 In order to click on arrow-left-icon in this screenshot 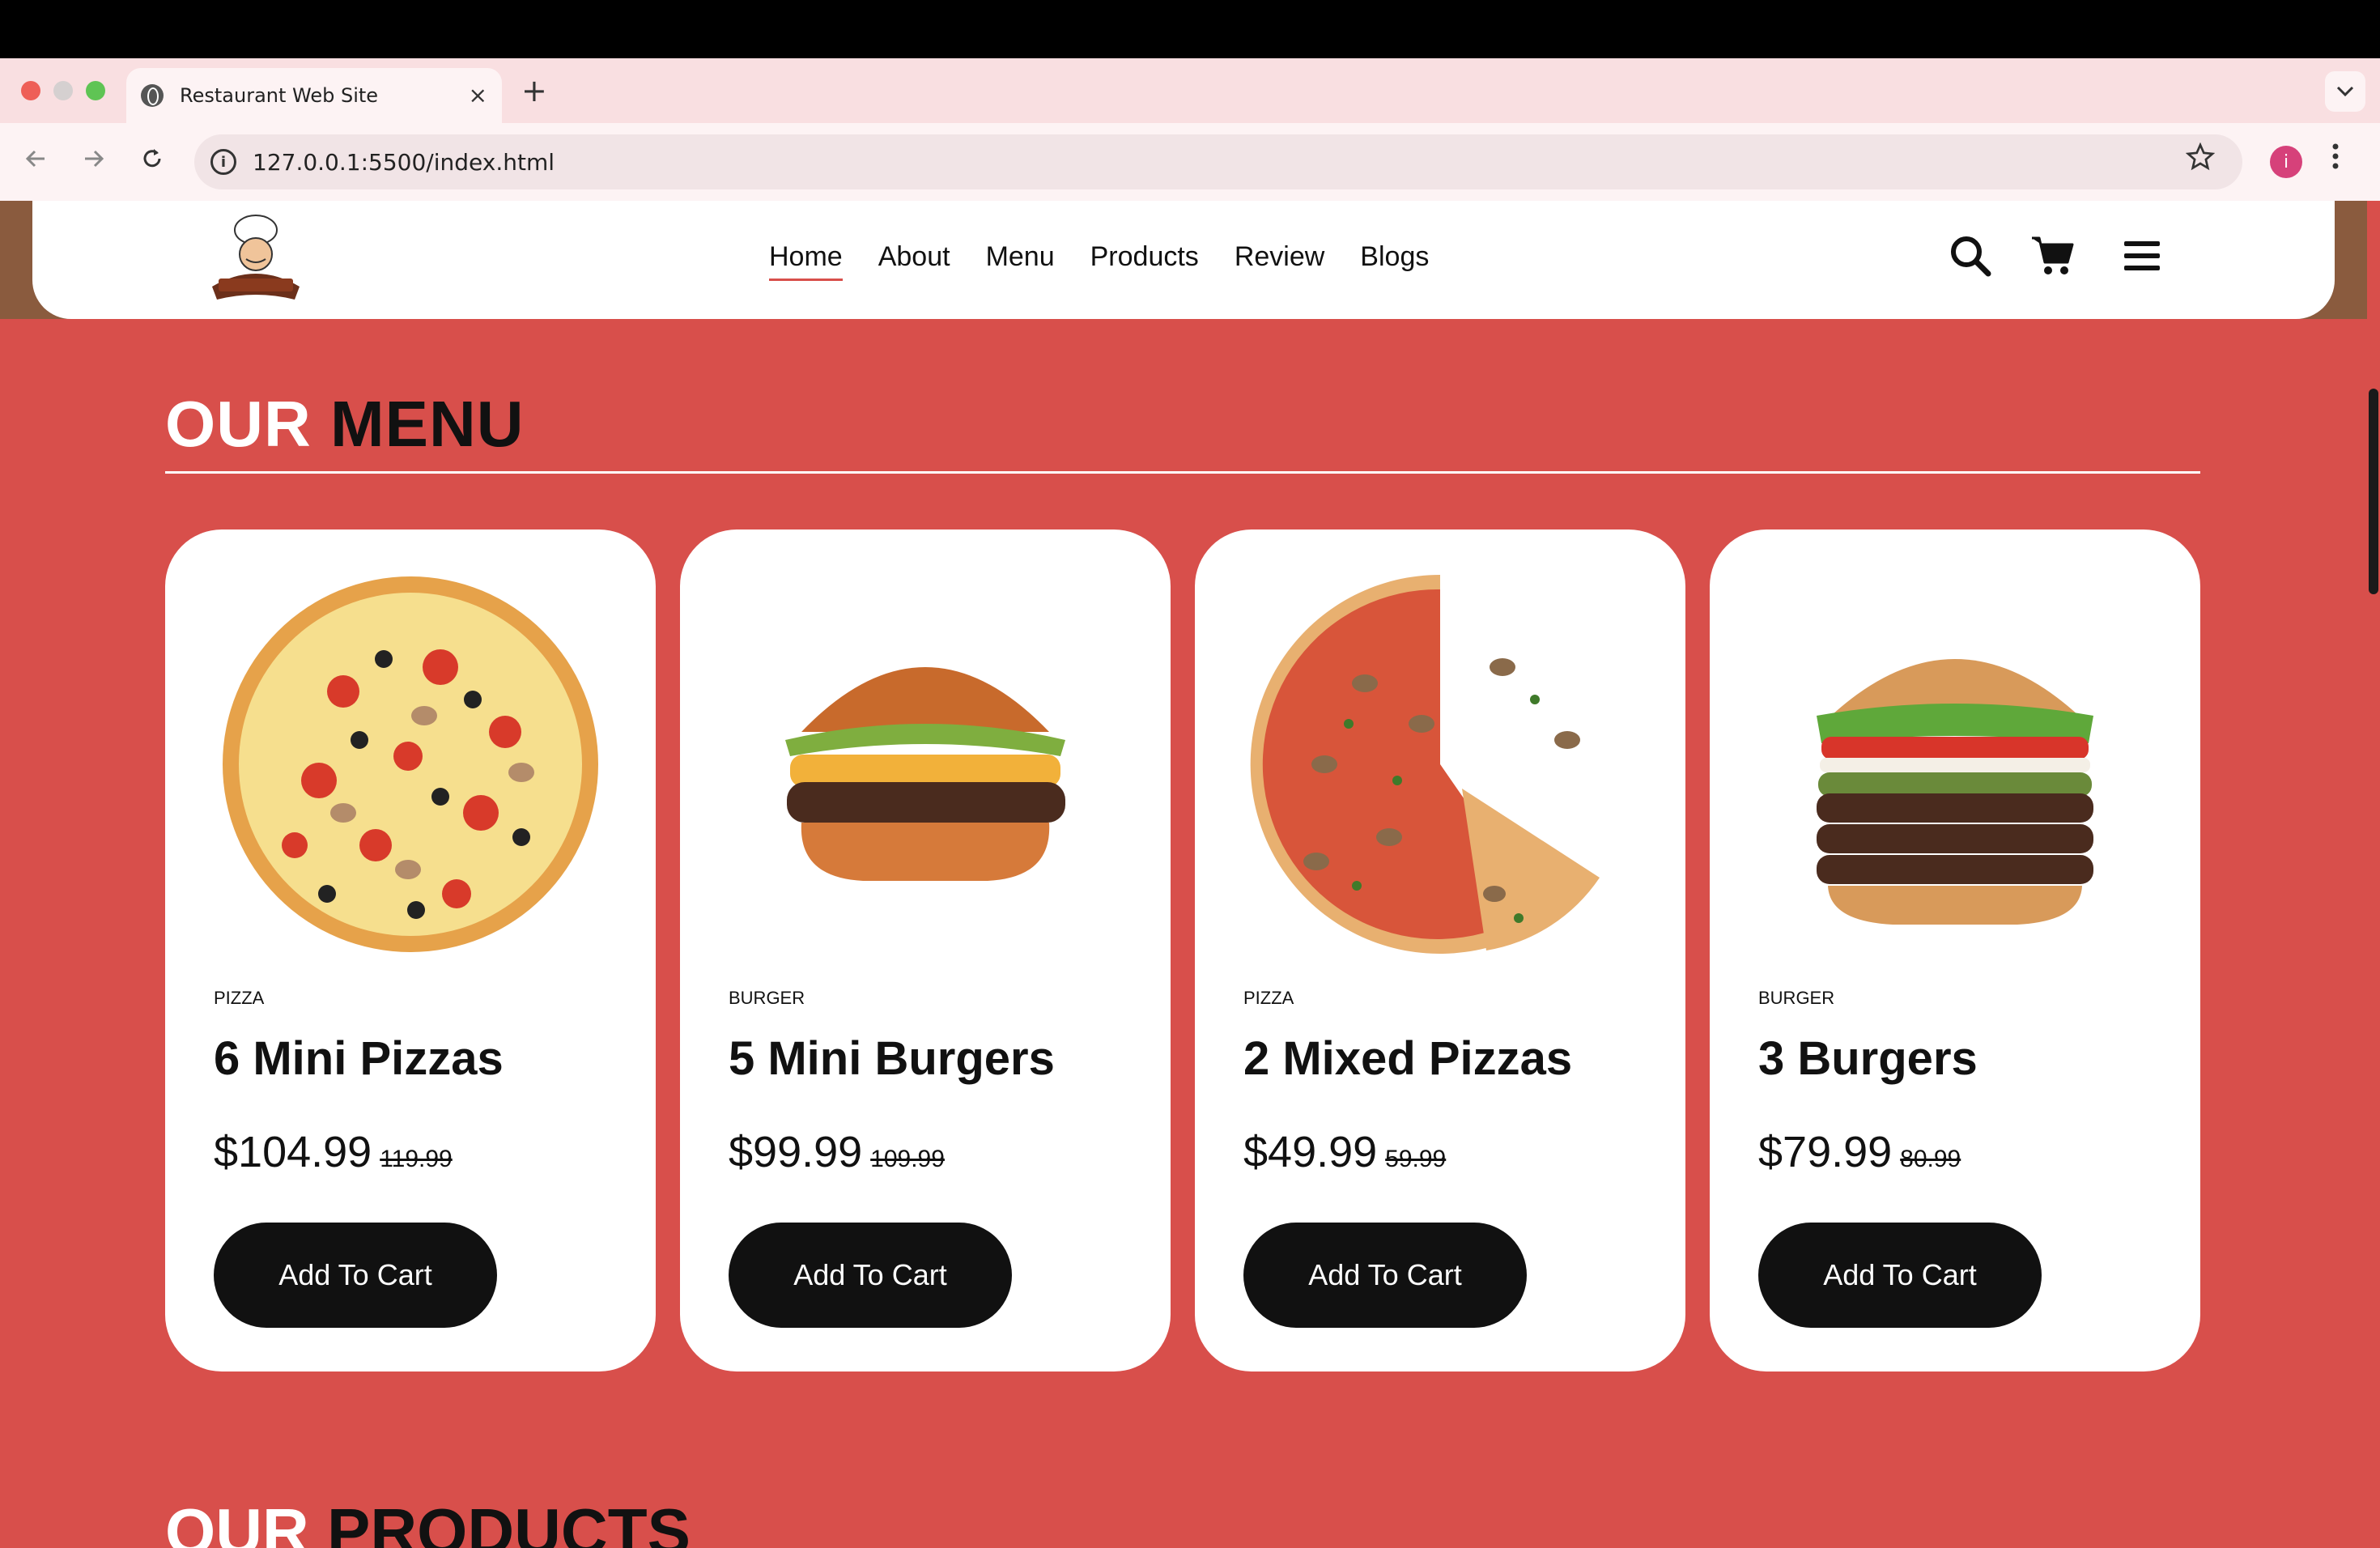, I will do `click(35, 159)`.